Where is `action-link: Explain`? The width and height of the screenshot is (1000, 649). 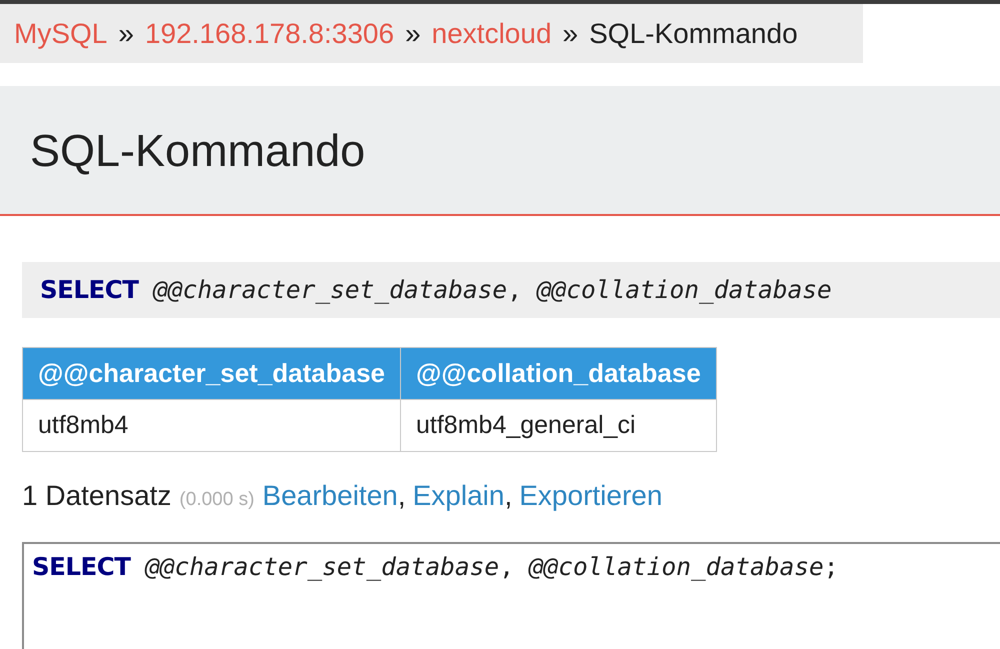 action-link: Explain is located at coordinates (458, 496).